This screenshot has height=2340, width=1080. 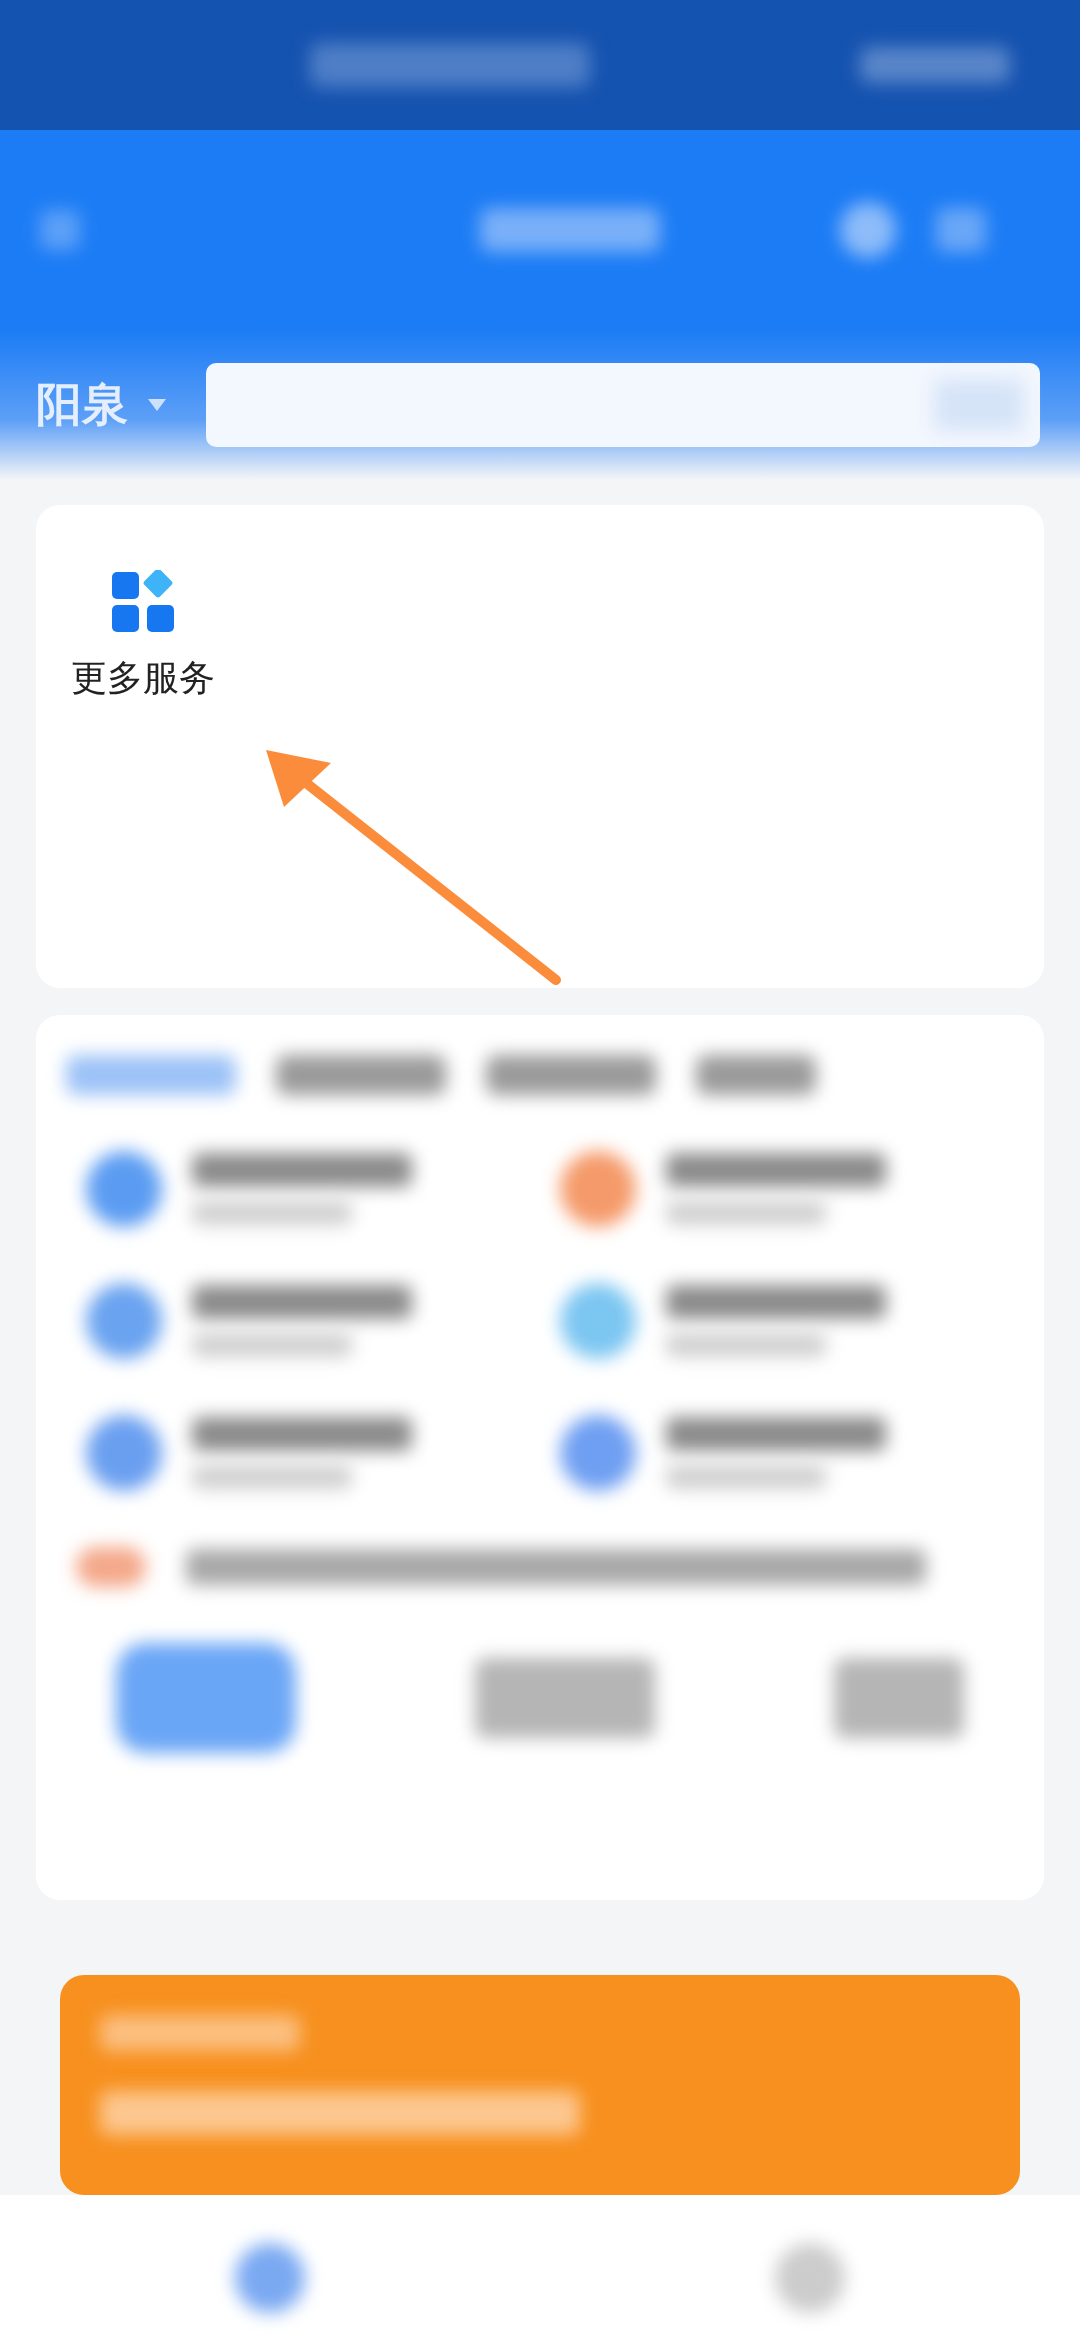 I want to click on search-field, so click(x=623, y=405).